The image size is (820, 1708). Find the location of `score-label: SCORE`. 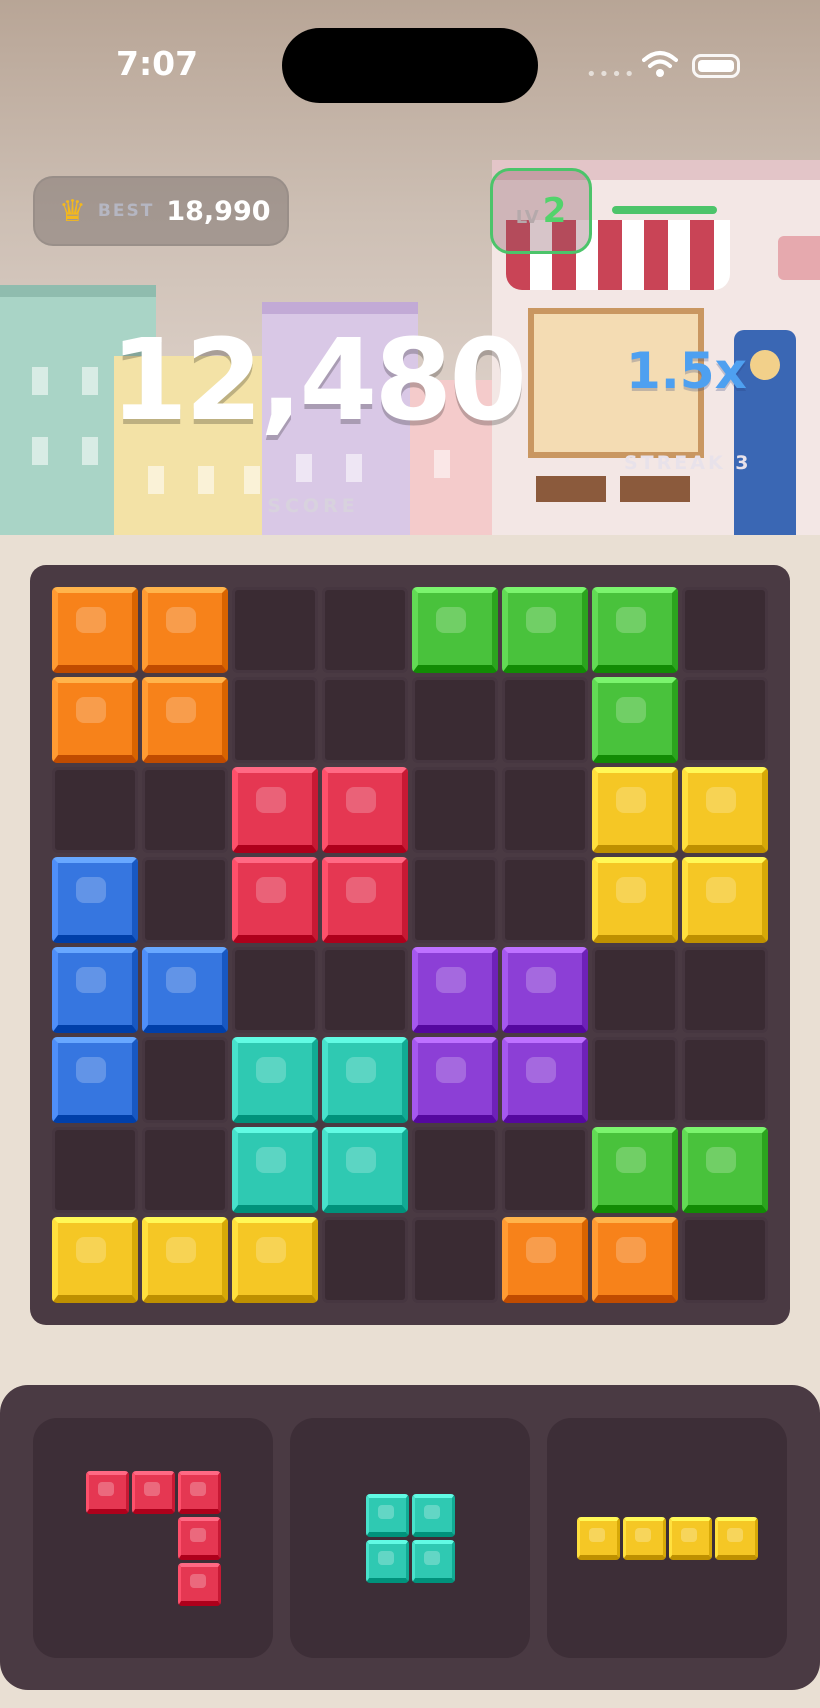

score-label: SCORE is located at coordinates (313, 506).